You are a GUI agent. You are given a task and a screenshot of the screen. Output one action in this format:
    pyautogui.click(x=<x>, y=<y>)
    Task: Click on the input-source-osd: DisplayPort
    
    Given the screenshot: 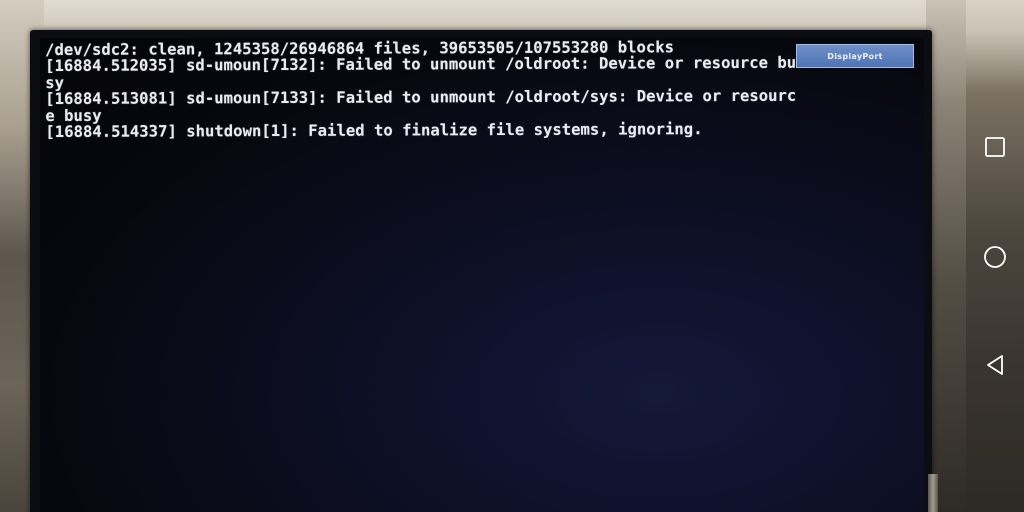 What is the action you would take?
    pyautogui.click(x=855, y=56)
    